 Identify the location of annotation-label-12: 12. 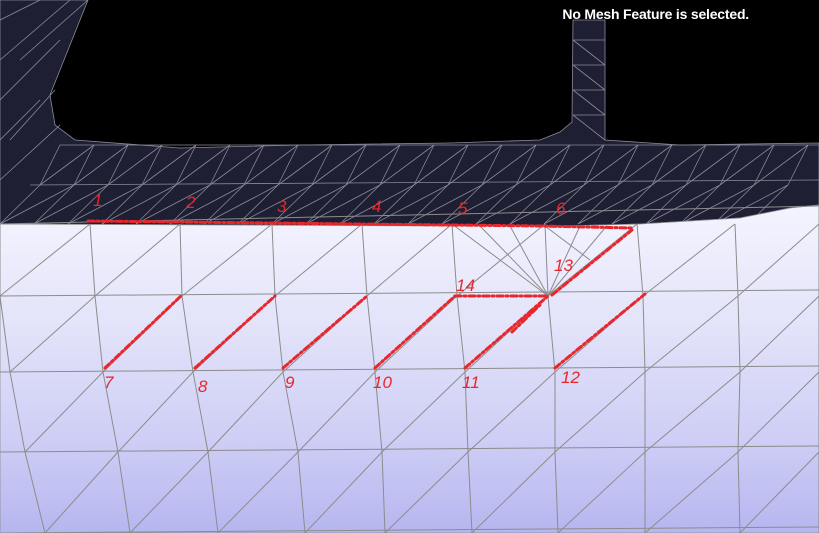
(570, 377).